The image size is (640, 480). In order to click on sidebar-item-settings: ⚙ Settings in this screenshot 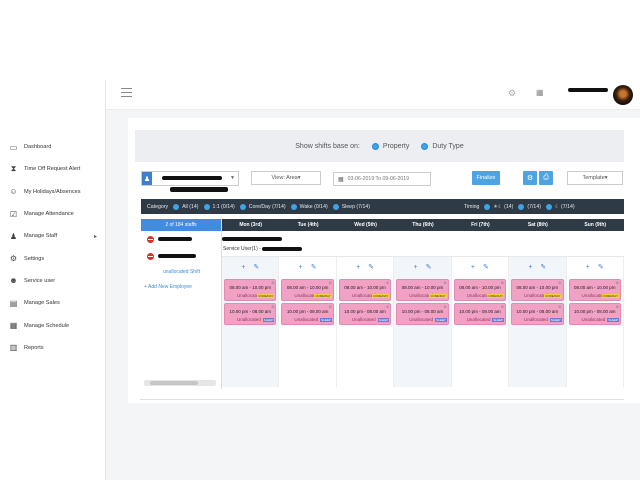, I will do `click(53, 258)`.